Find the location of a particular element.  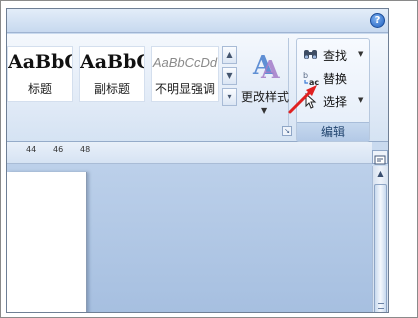

help-icon: ? is located at coordinates (377, 20).